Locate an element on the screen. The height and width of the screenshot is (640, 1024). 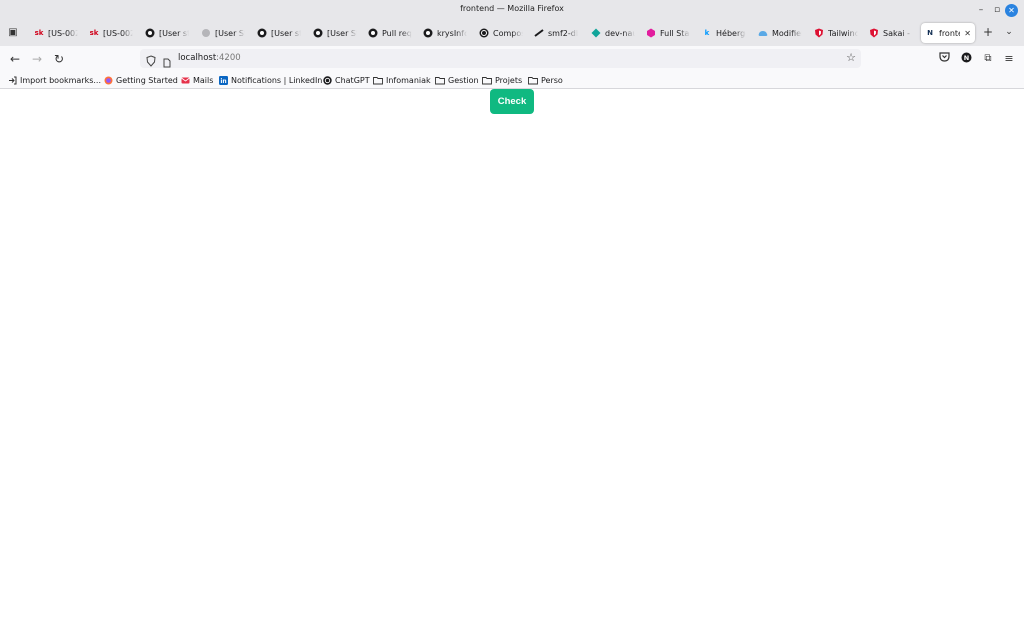
tab-us002-2: sk [US-002 is located at coordinates (111, 33).